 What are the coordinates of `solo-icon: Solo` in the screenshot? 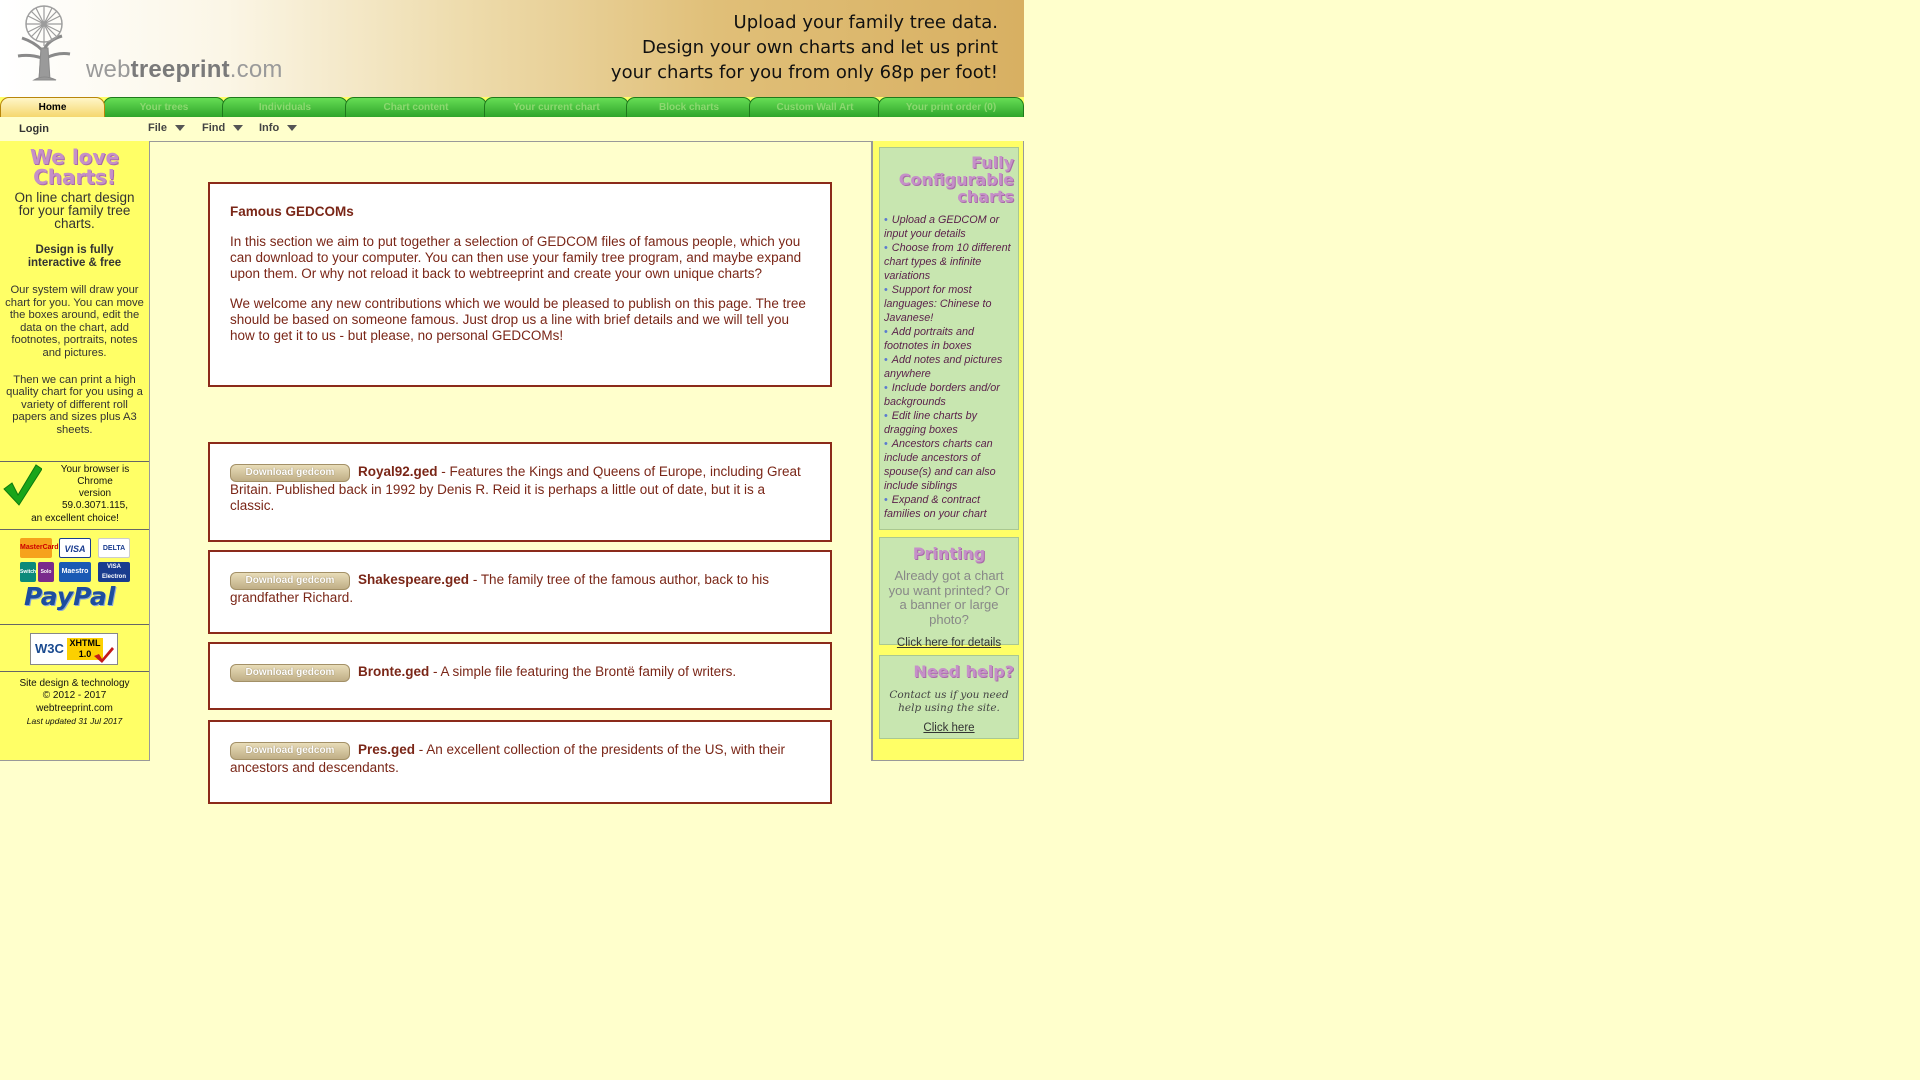 It's located at (46, 571).